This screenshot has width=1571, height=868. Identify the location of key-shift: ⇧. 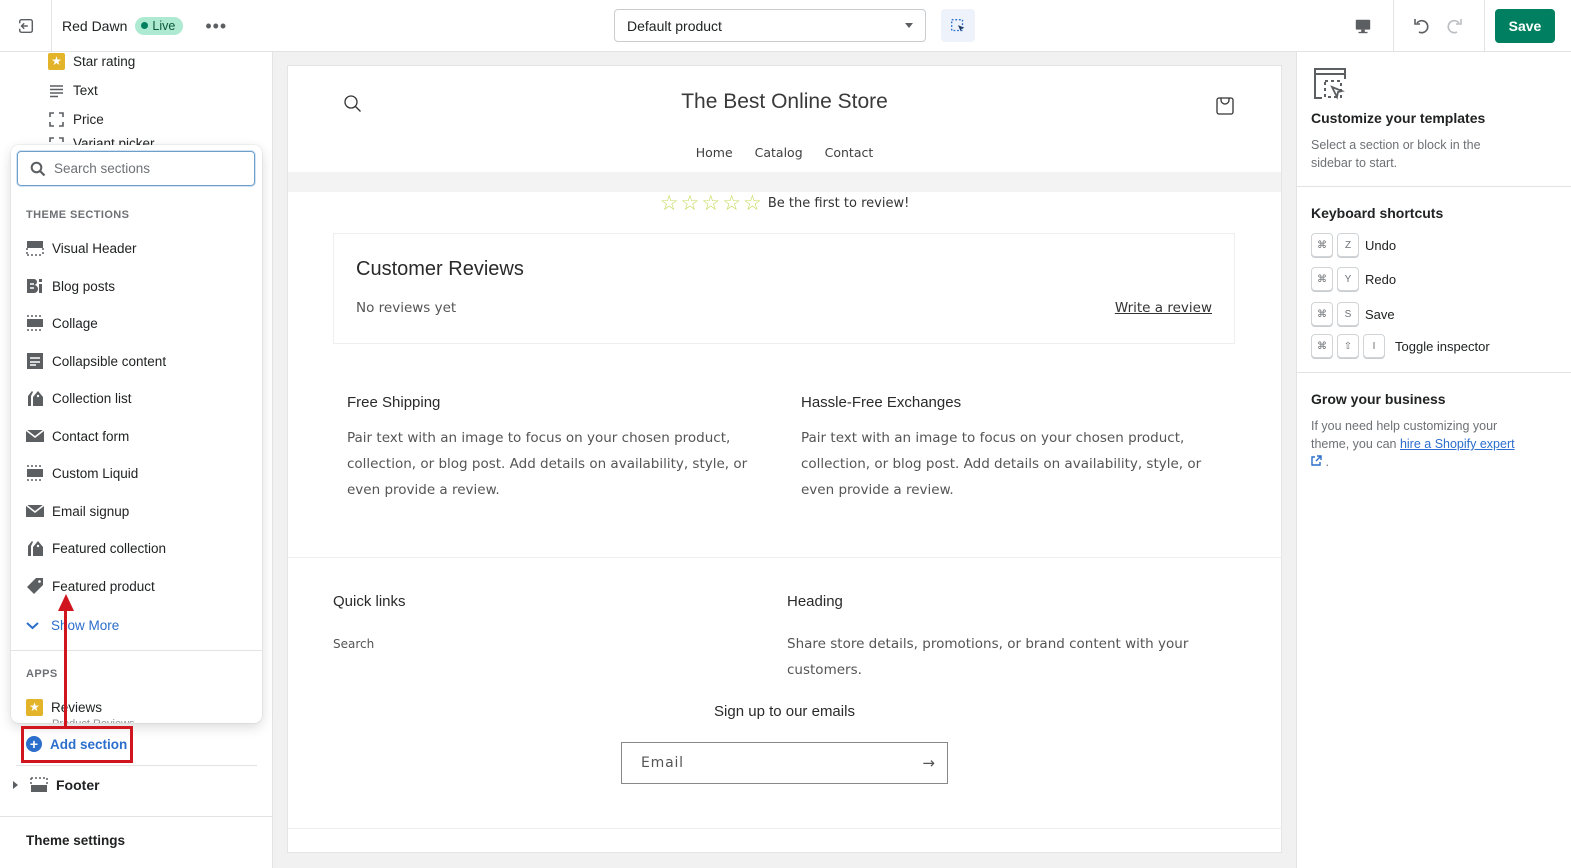
(1348, 346).